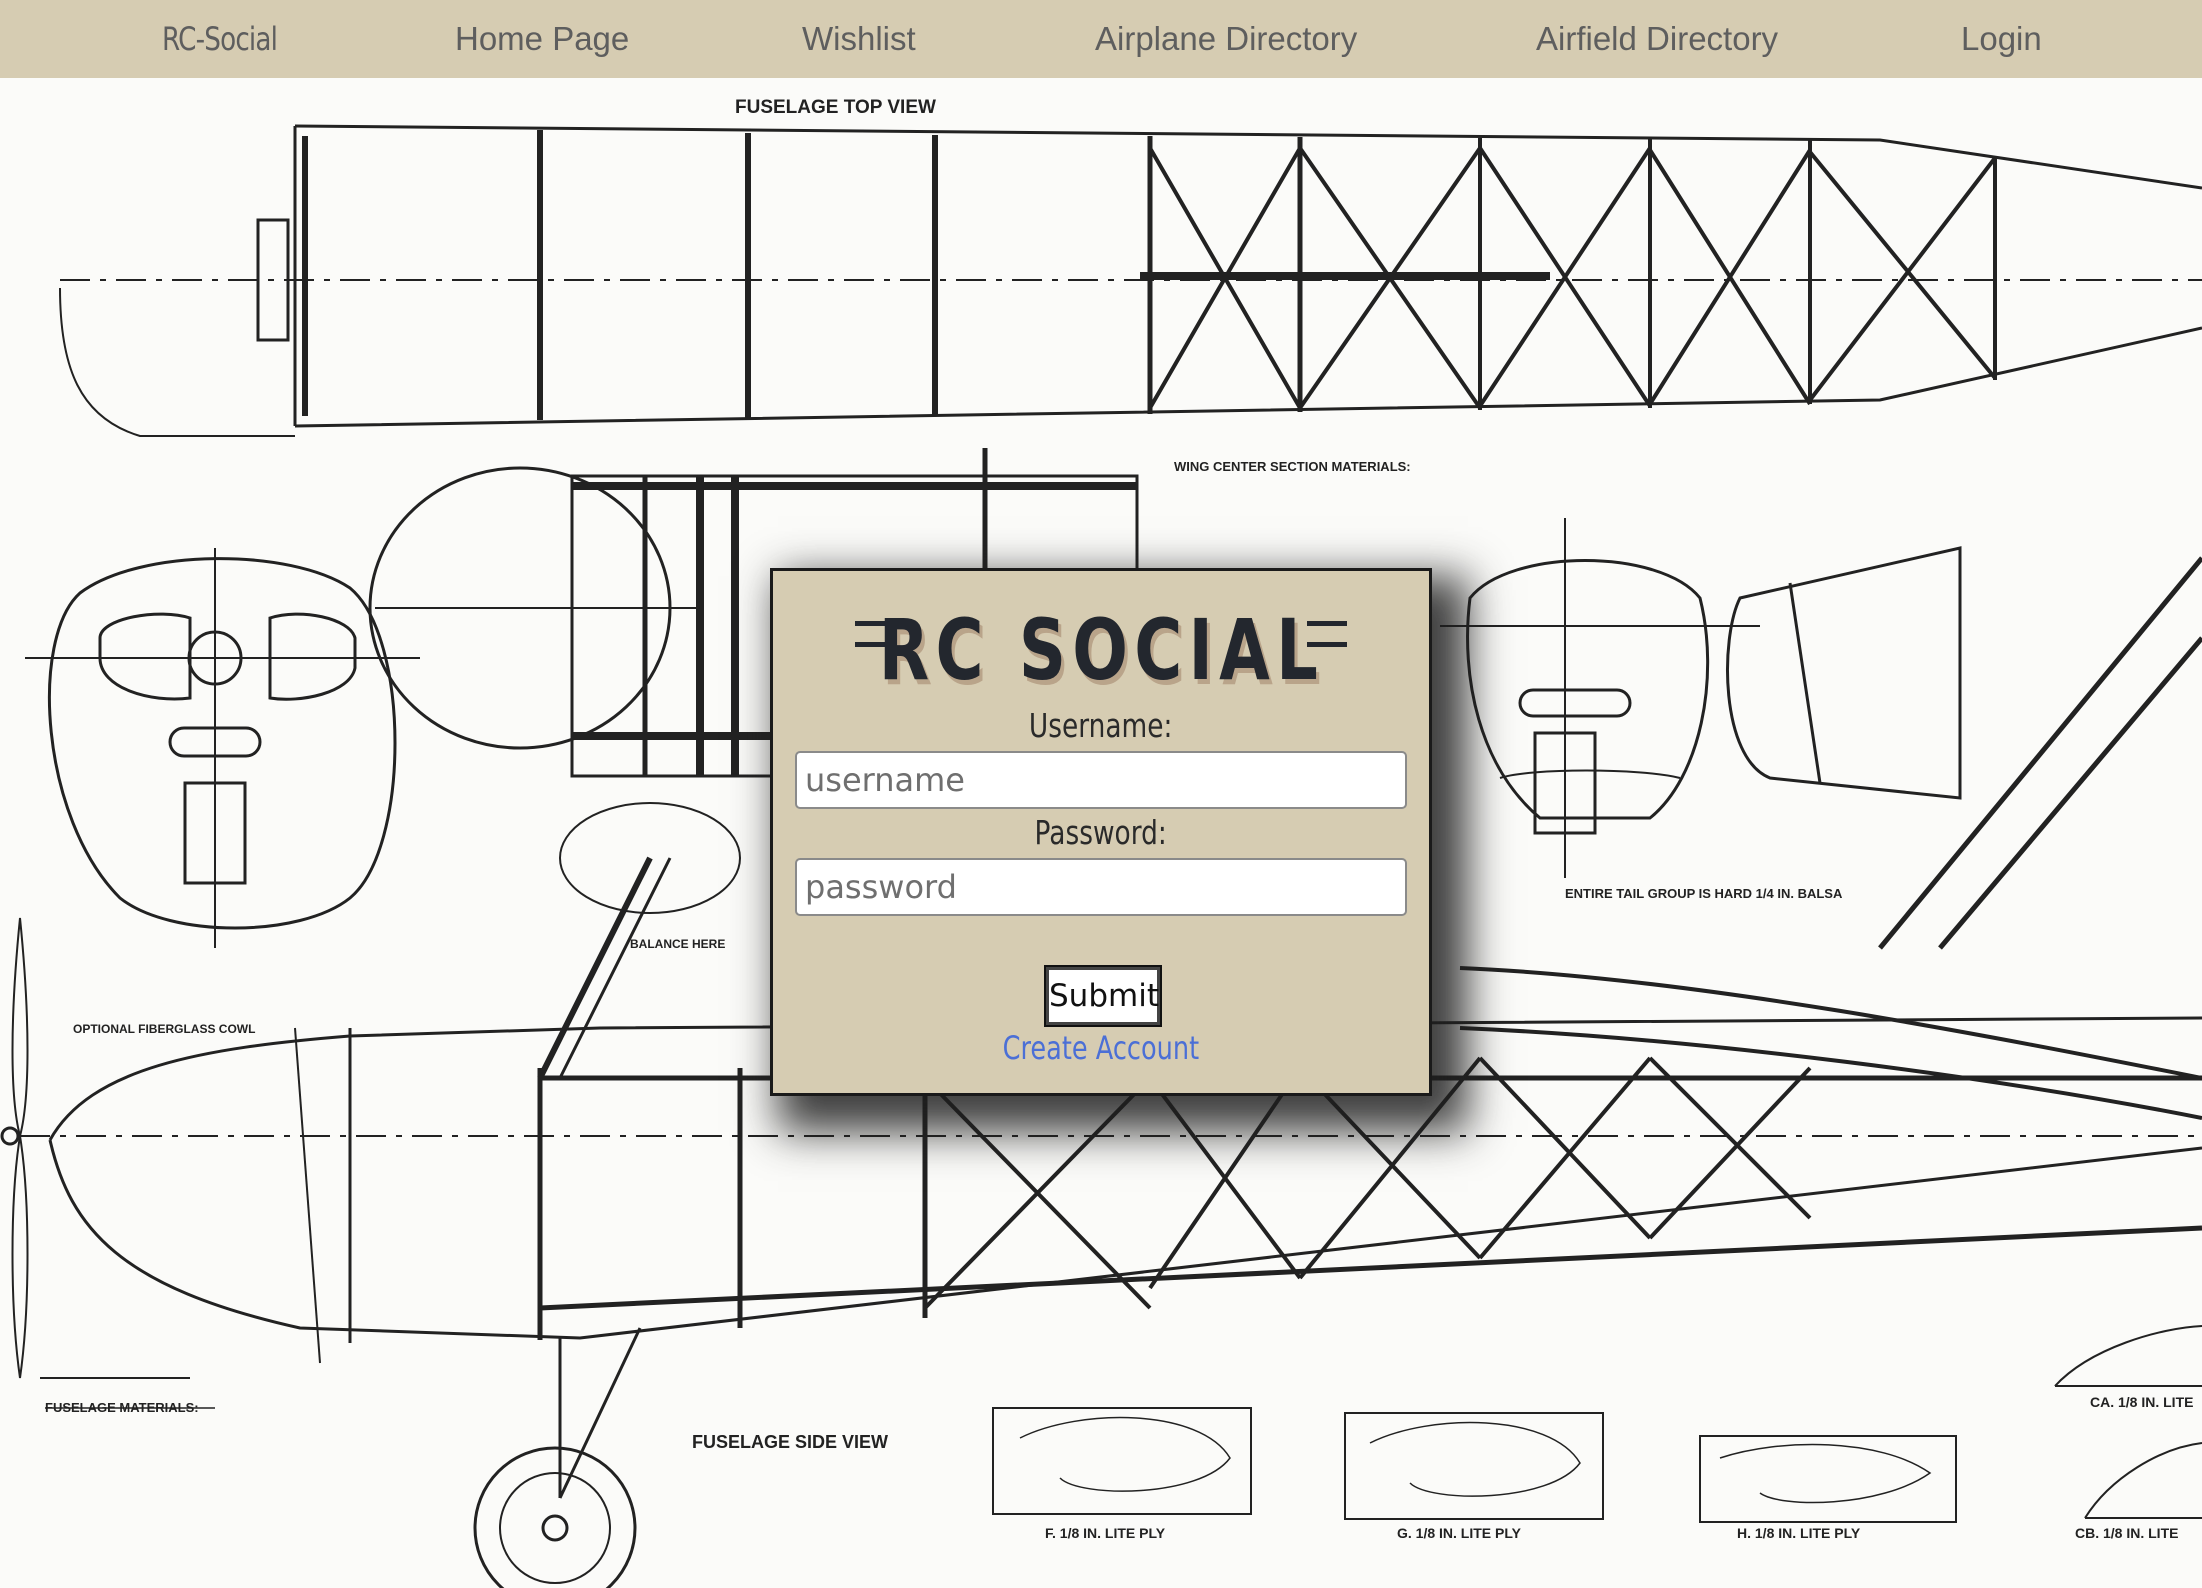 The width and height of the screenshot is (2202, 1588). What do you see at coordinates (220, 39) in the screenshot?
I see `nav-brand-link: RC-Social` at bounding box center [220, 39].